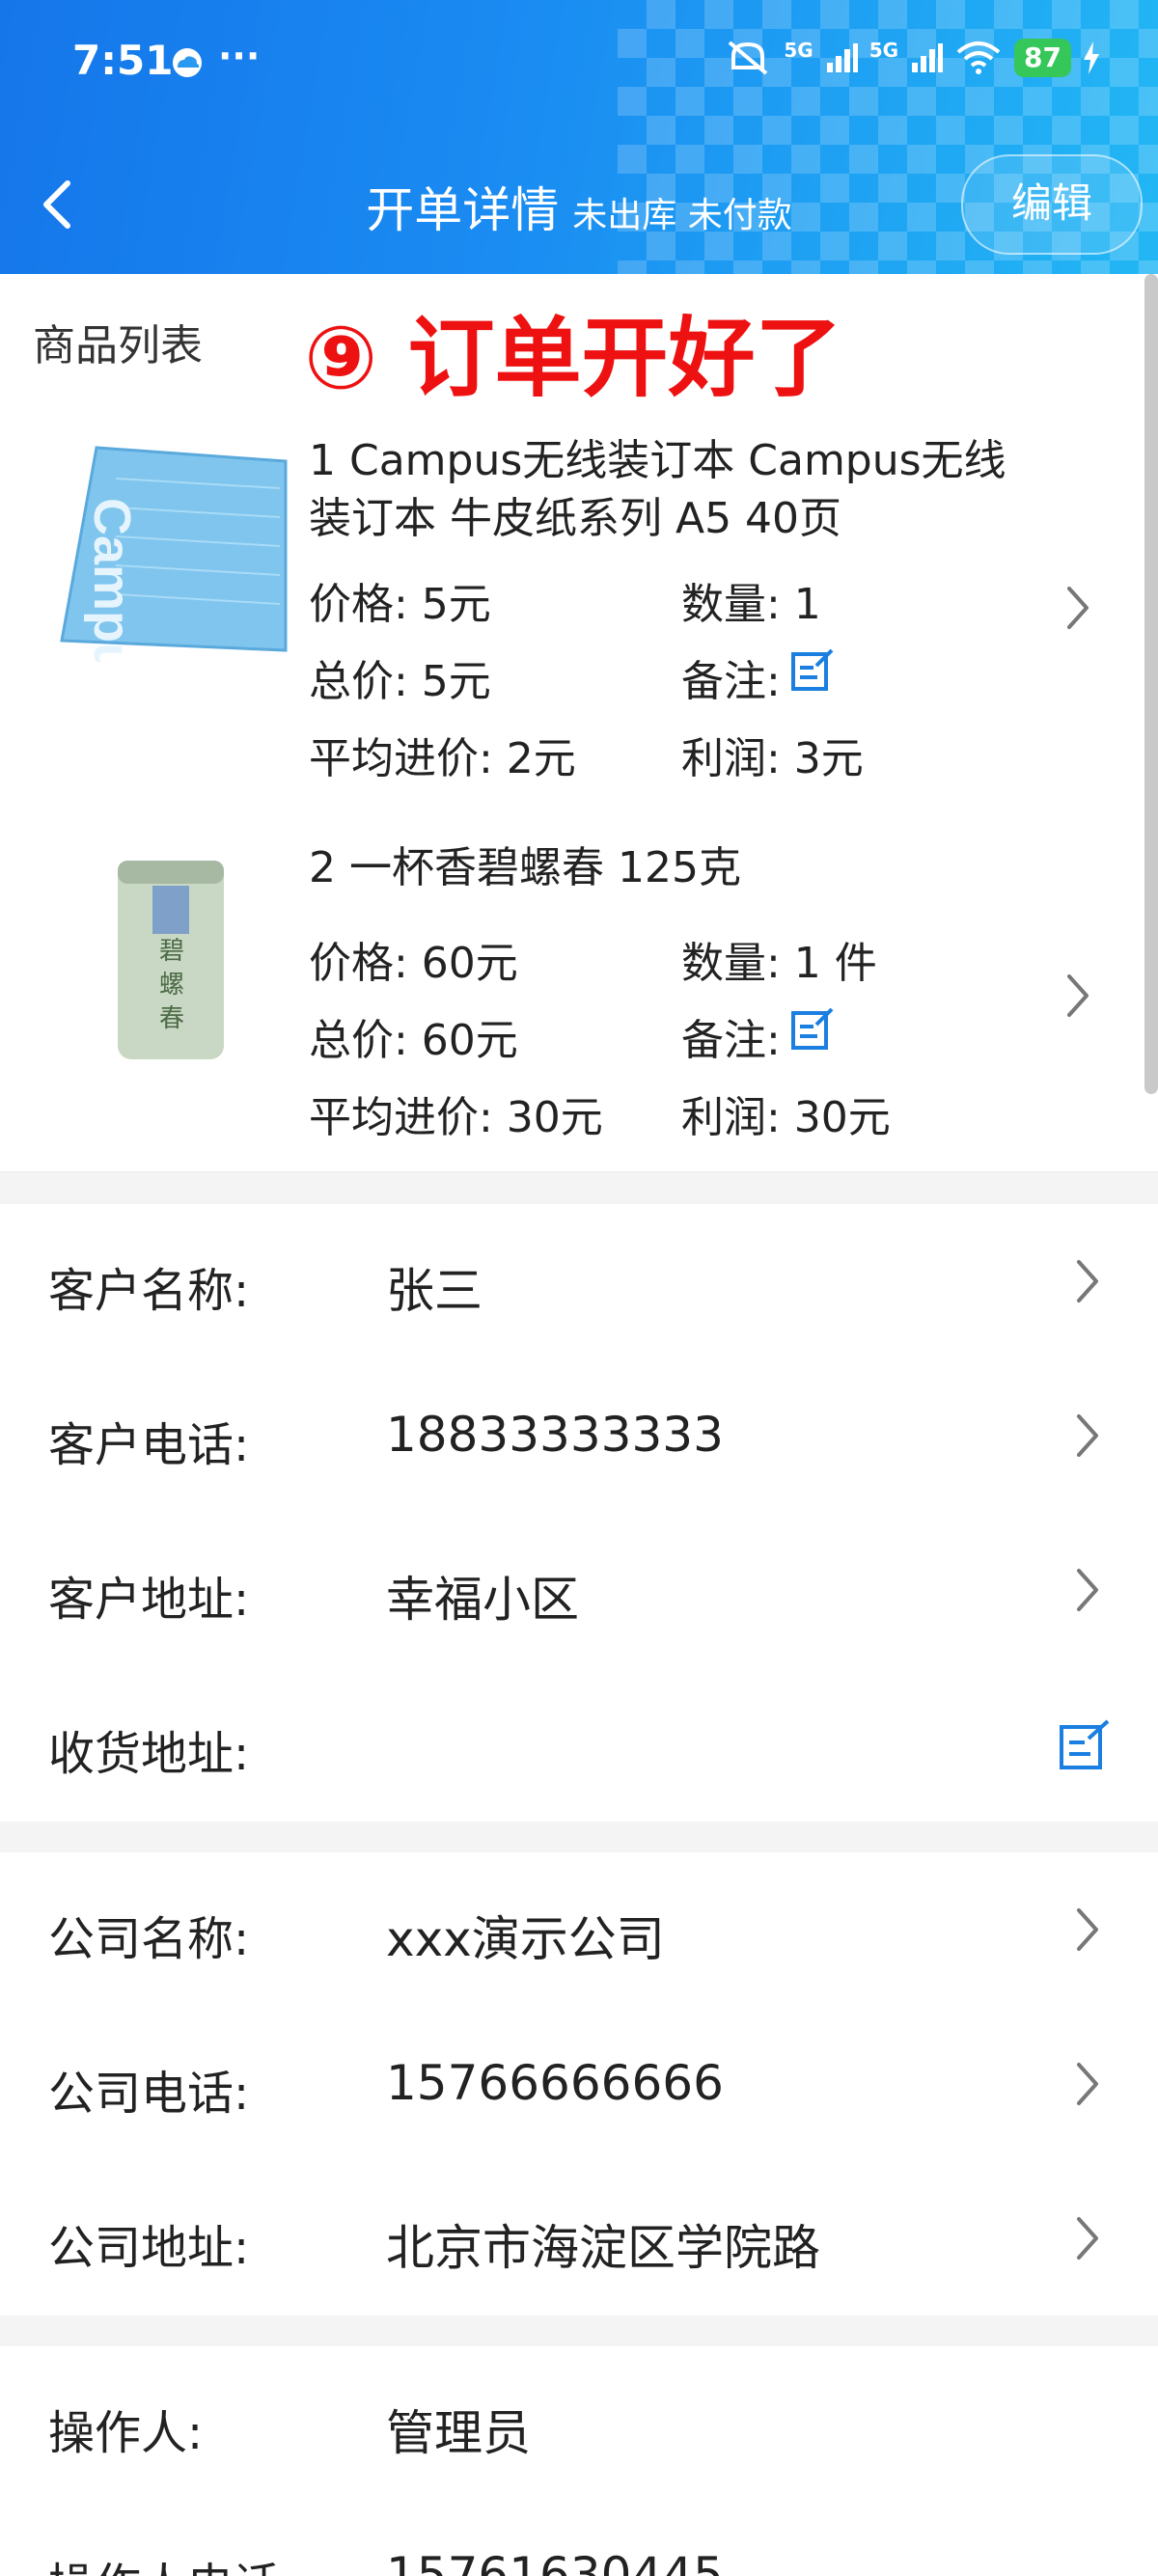 Image resolution: width=1158 pixels, height=2576 pixels. What do you see at coordinates (798, 51) in the screenshot?
I see `network-5g-1: 5G` at bounding box center [798, 51].